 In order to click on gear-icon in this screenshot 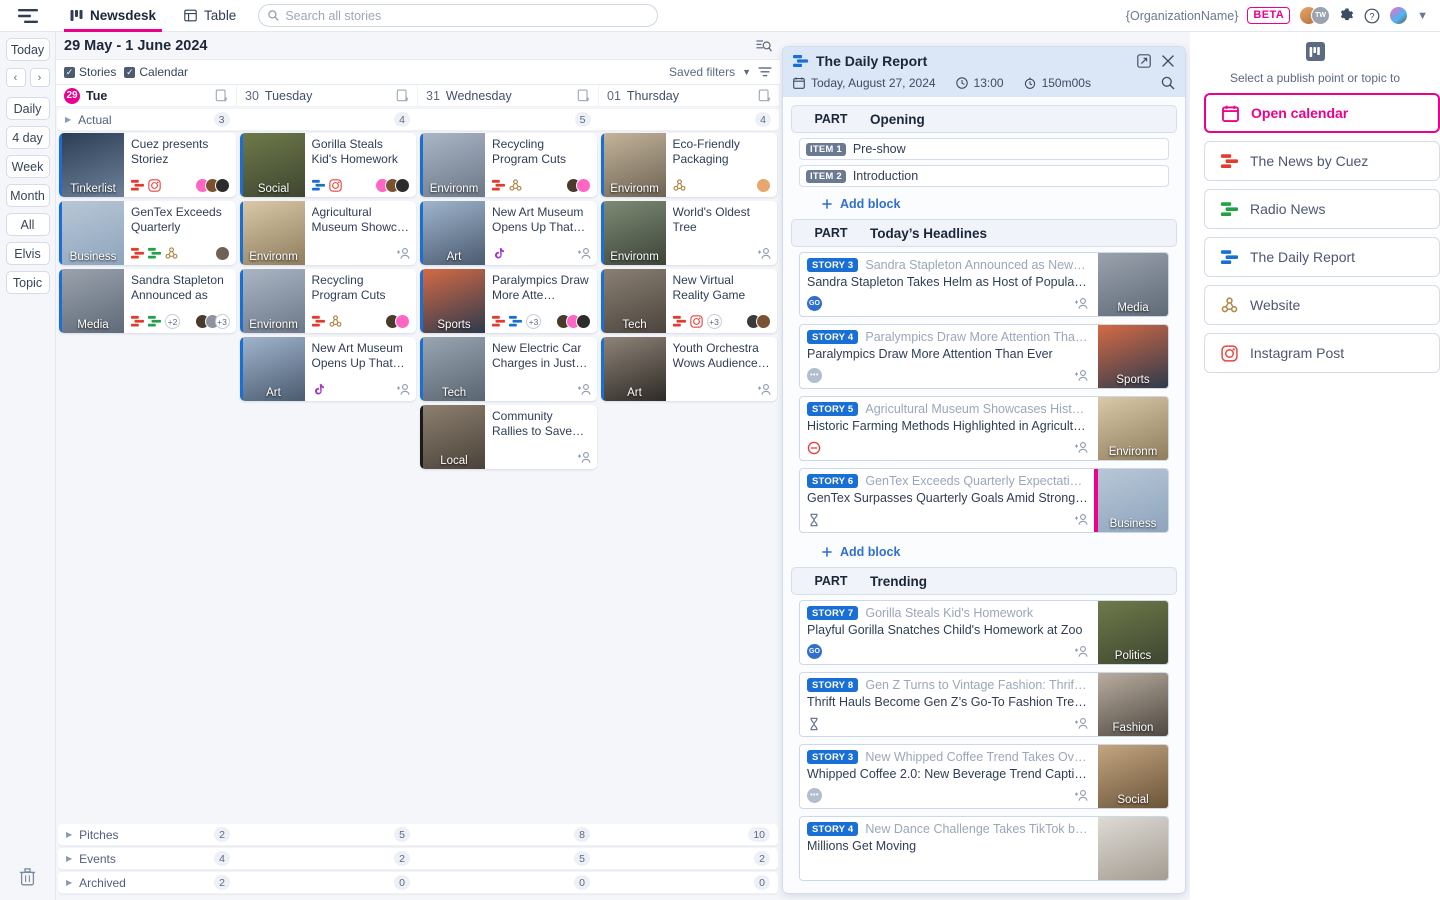, I will do `click(1347, 16)`.